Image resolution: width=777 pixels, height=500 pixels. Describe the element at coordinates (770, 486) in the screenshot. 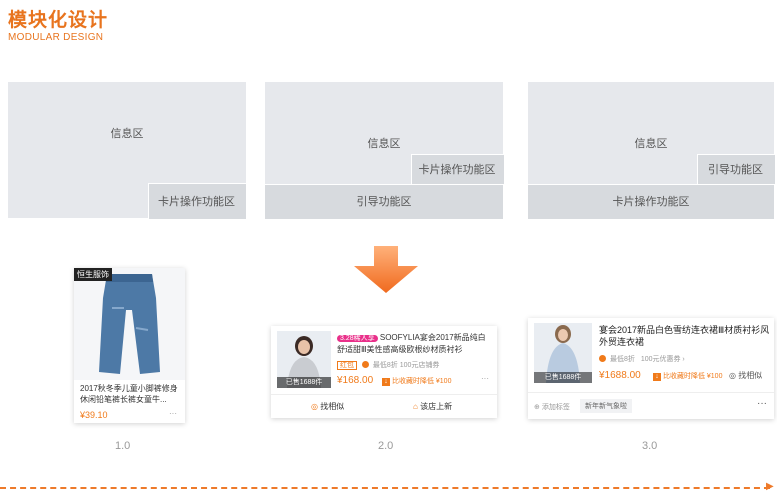

I see `timeline-arrow-icon: ▶` at that location.